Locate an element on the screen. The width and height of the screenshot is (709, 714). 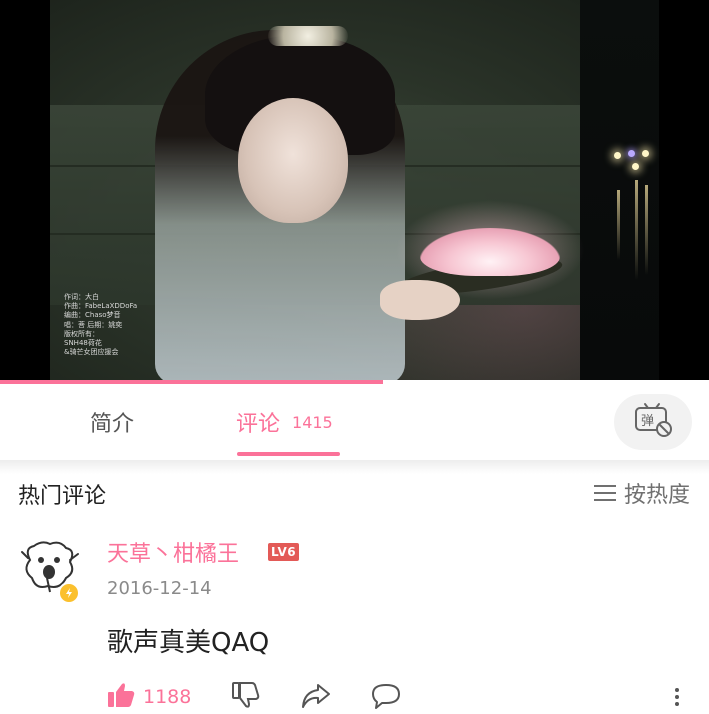
user-level-badge: LV6 is located at coordinates (284, 552).